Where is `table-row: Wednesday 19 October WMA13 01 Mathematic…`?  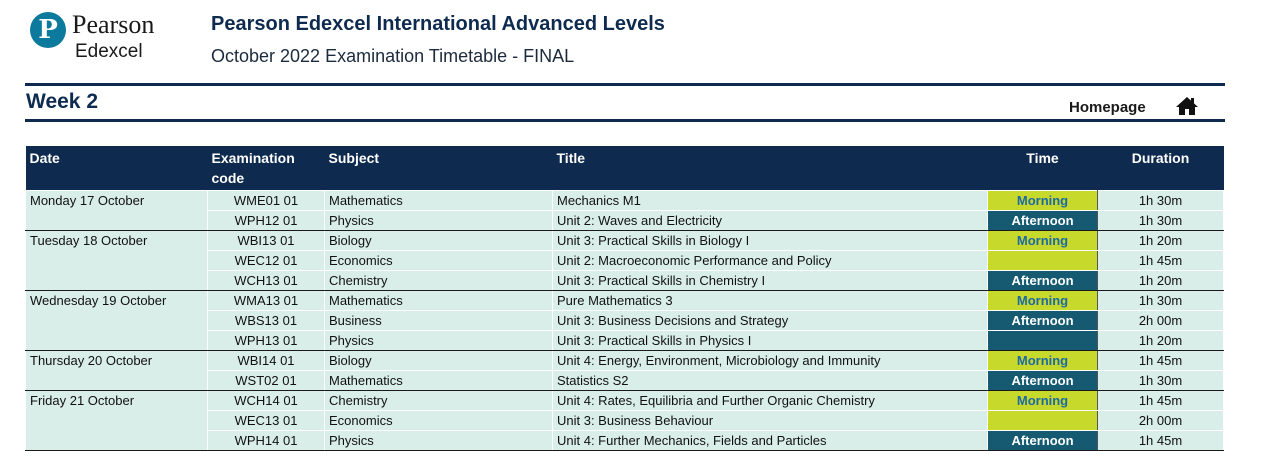
table-row: Wednesday 19 October WMA13 01 Mathematic… is located at coordinates (624, 320).